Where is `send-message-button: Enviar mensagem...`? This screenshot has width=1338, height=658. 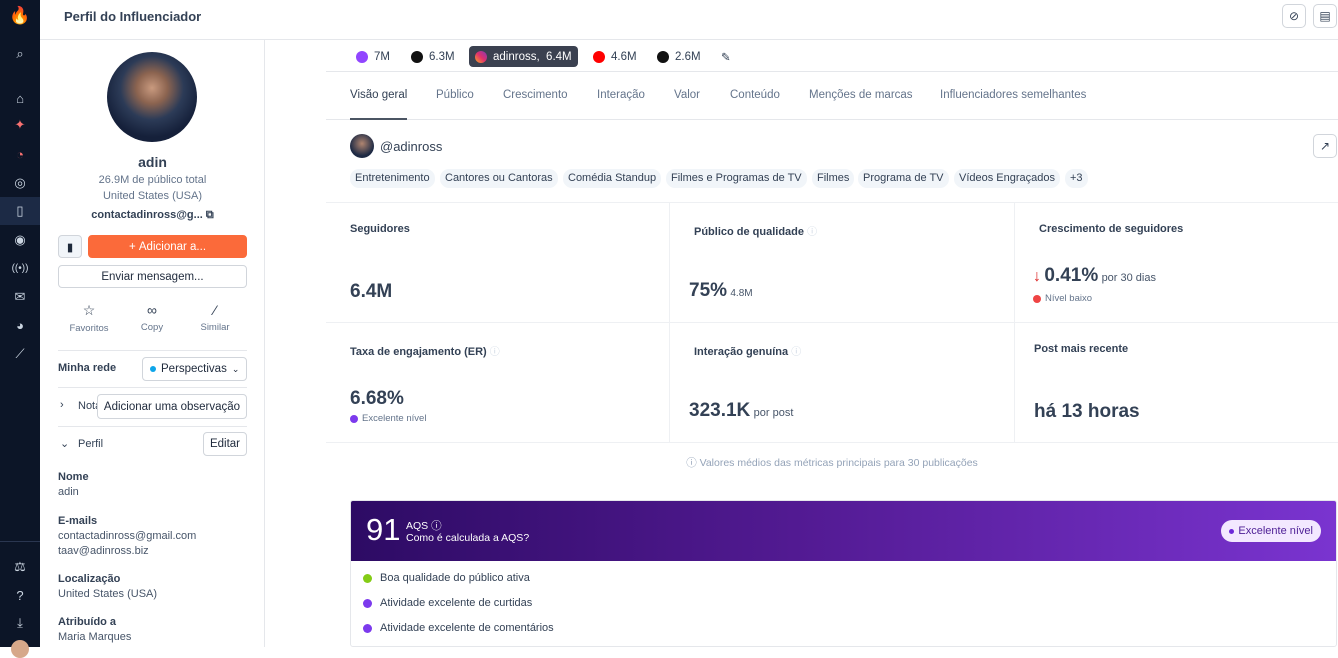
send-message-button: Enviar mensagem... is located at coordinates (152, 276).